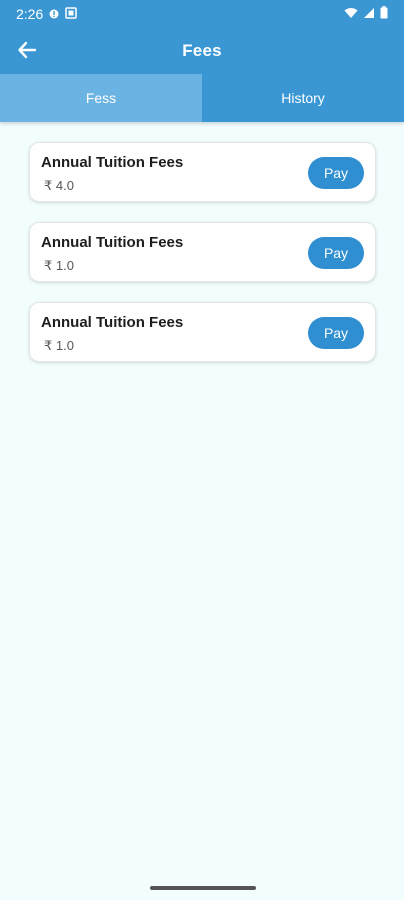  Describe the element at coordinates (351, 14) in the screenshot. I see `wifi-icon` at that location.